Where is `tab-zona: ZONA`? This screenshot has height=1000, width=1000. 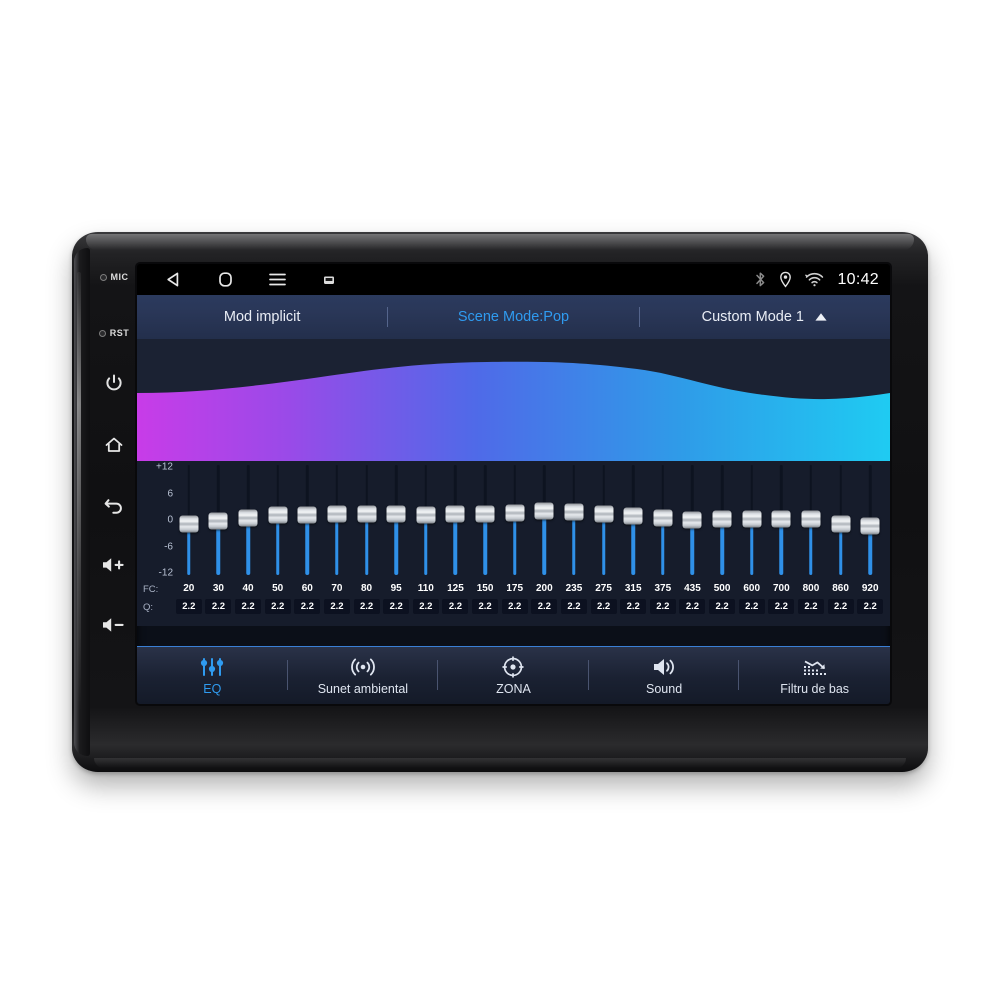 tab-zona: ZONA is located at coordinates (513, 675).